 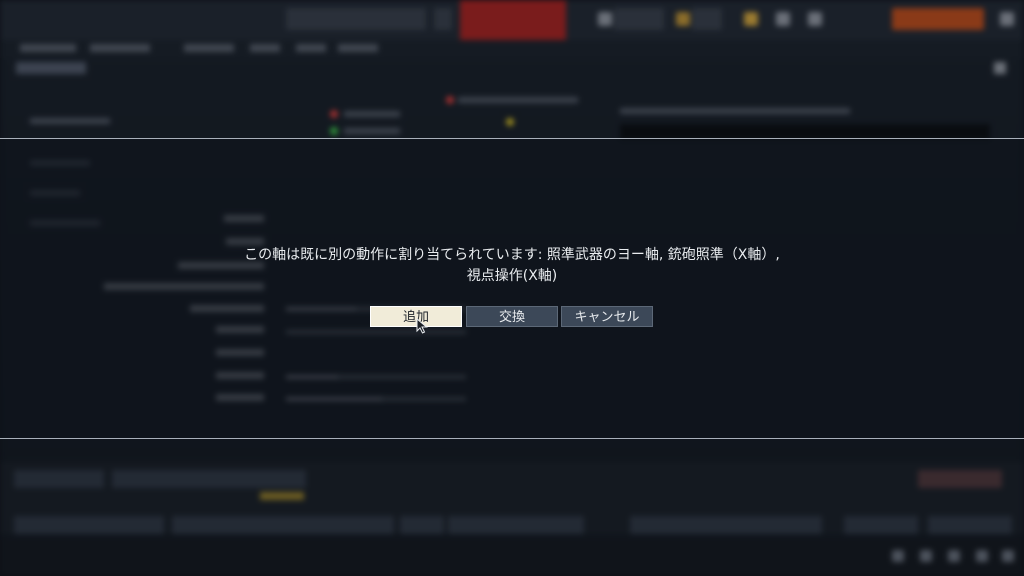 What do you see at coordinates (639, 19) in the screenshot?
I see `top-bar-store-box` at bounding box center [639, 19].